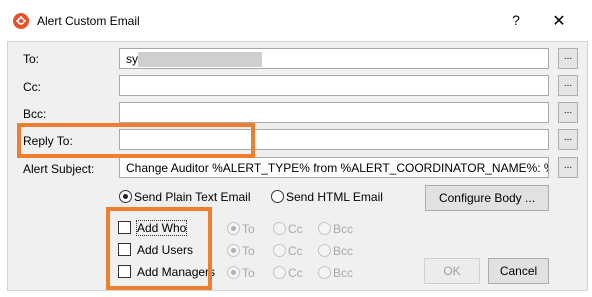  Describe the element at coordinates (452, 271) in the screenshot. I see `ok-button: OK` at that location.